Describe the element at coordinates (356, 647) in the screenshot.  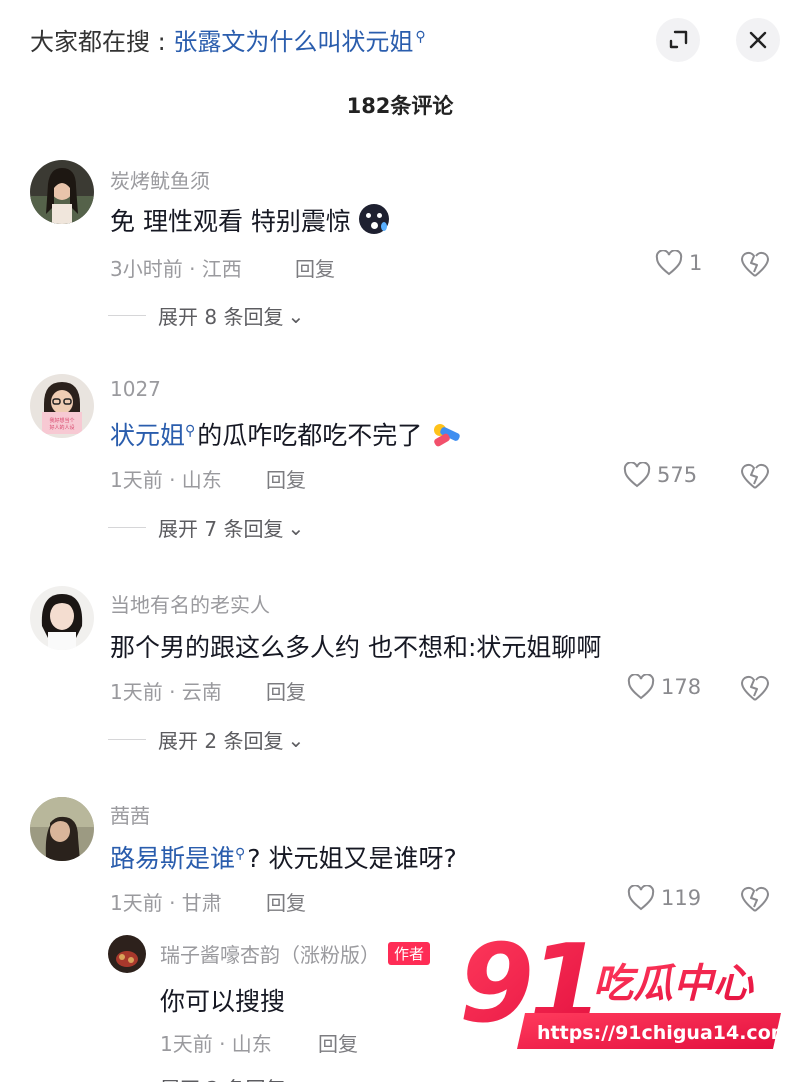
I see `comment-text: 那个男的跟这么多人约 也不想和:状元姐聊啊` at that location.